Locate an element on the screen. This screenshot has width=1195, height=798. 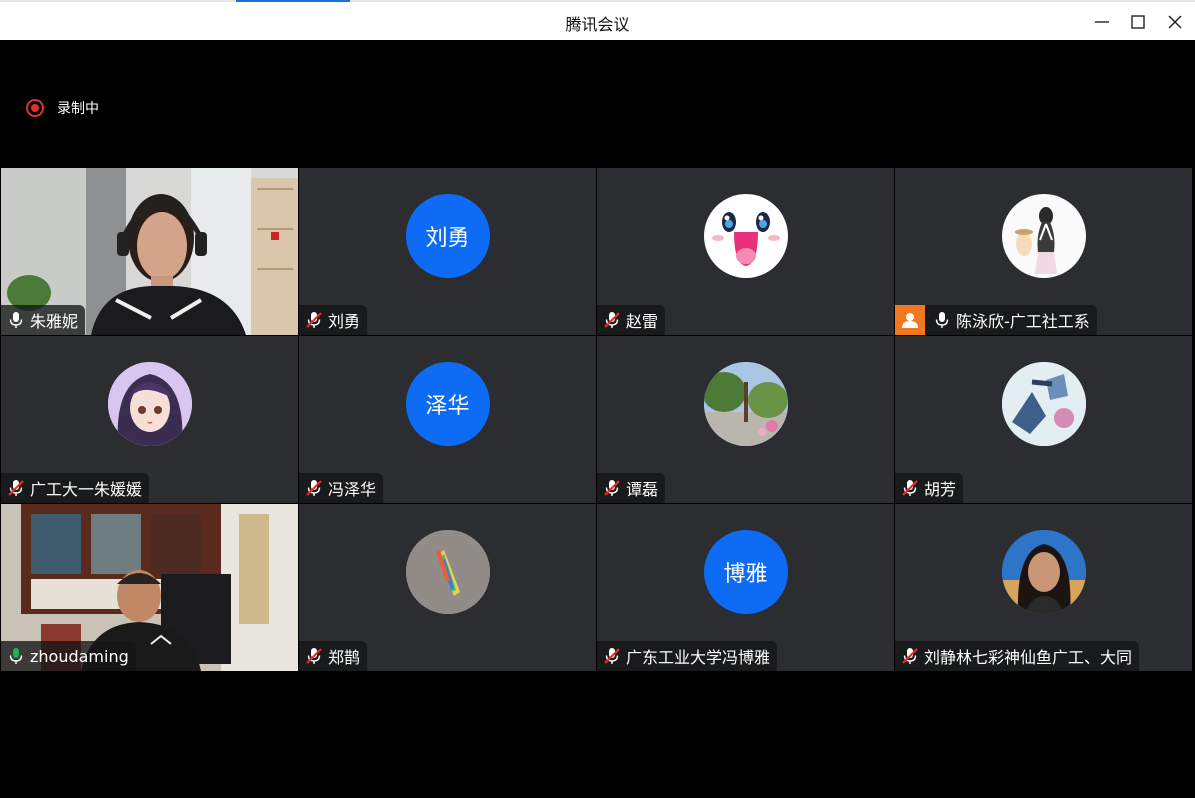
participant-namebar: 朱雅妮 is located at coordinates (43, 320).